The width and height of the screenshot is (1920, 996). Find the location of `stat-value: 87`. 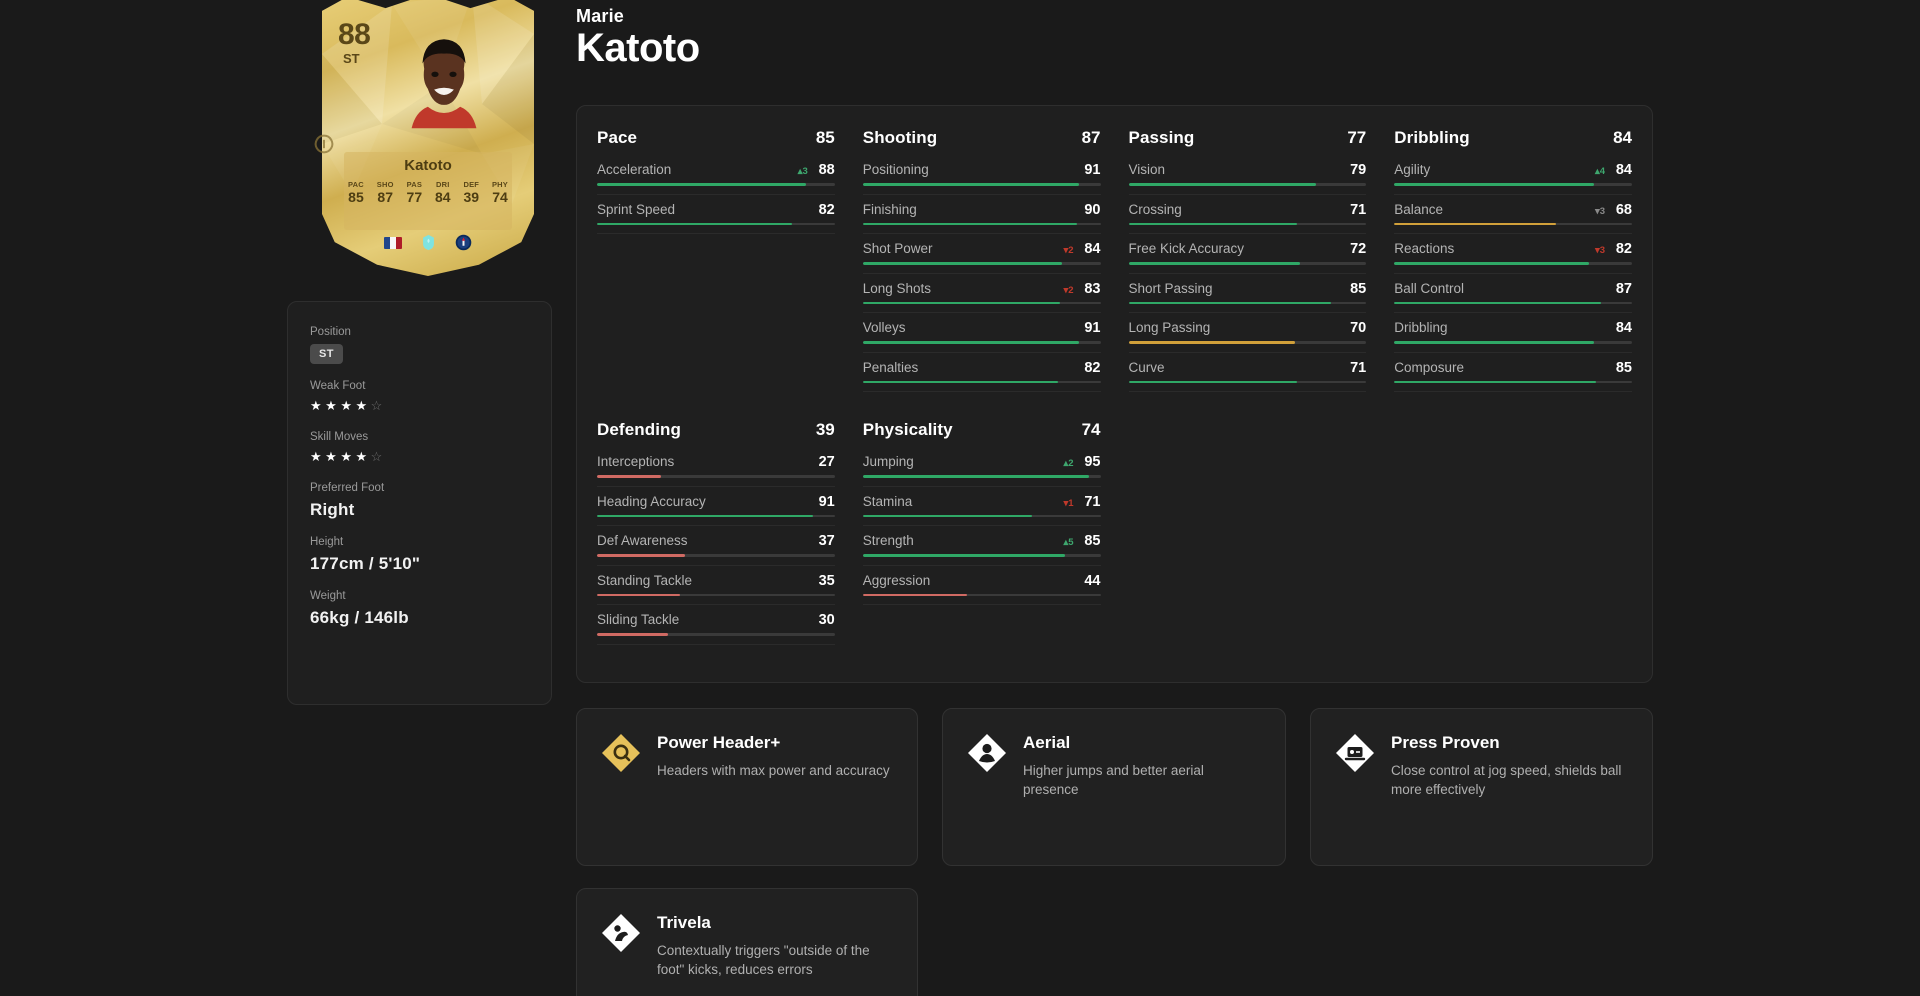

stat-value: 87 is located at coordinates (1623, 288).